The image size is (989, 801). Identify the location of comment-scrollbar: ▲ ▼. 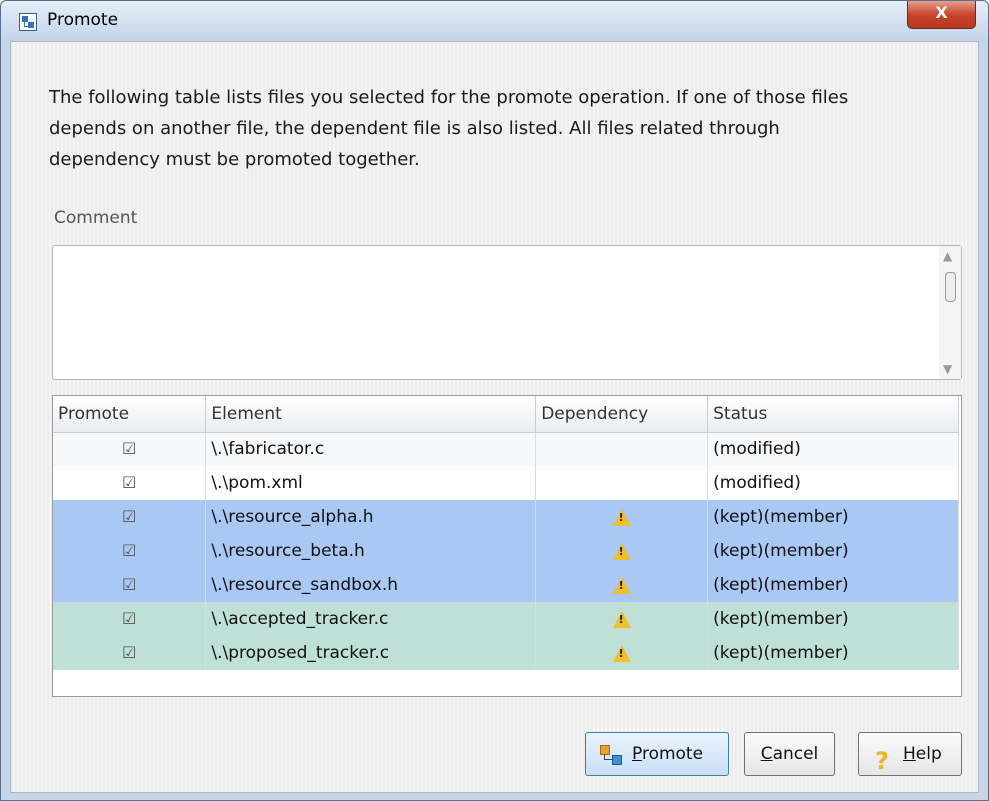
(950, 312).